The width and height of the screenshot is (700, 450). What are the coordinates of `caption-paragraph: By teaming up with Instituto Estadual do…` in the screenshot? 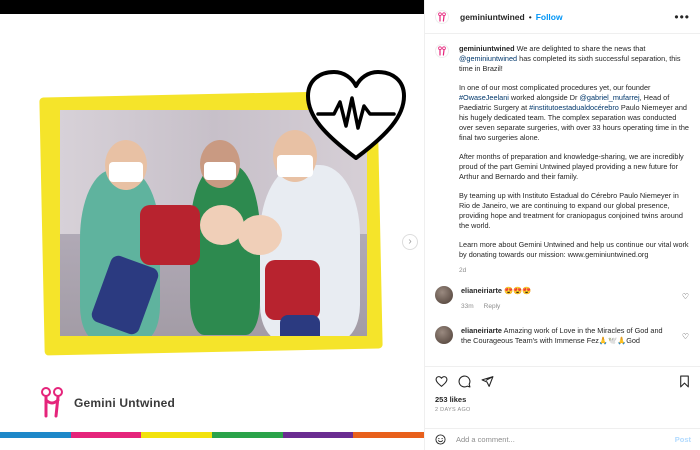 It's located at (571, 210).